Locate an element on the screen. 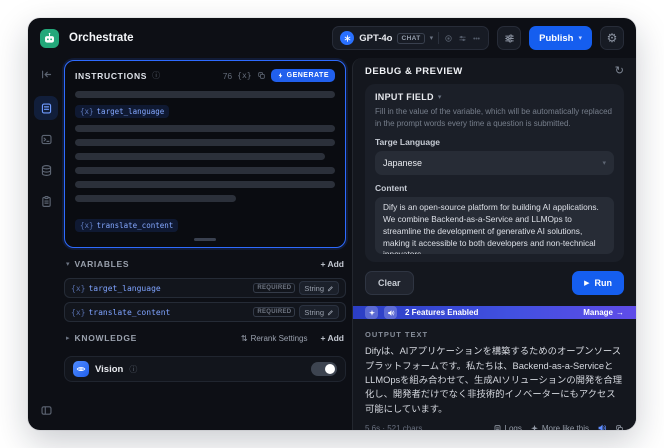 The width and height of the screenshot is (664, 448). input-field-title: INPUT FIELD is located at coordinates (404, 97).